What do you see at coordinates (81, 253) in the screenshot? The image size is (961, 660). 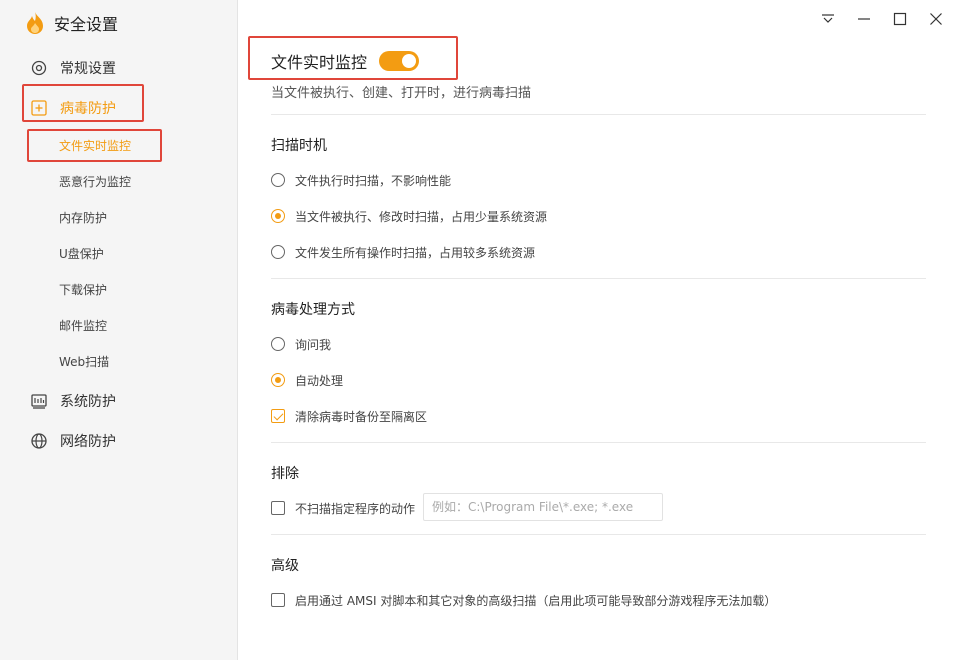 I see `subnav-item-usb-protection: U盘保护` at bounding box center [81, 253].